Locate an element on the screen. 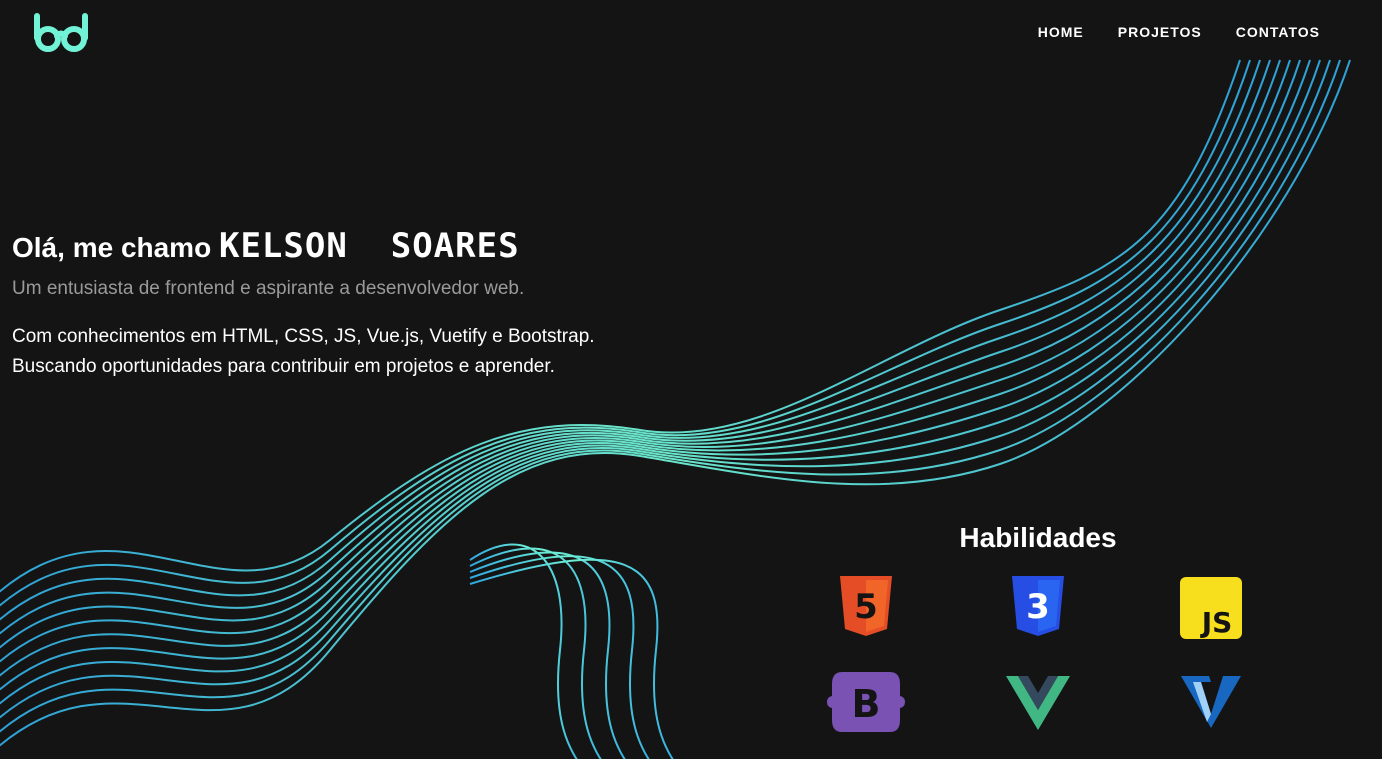 The width and height of the screenshot is (1382, 759). javascript-icon: JS is located at coordinates (1211, 608).